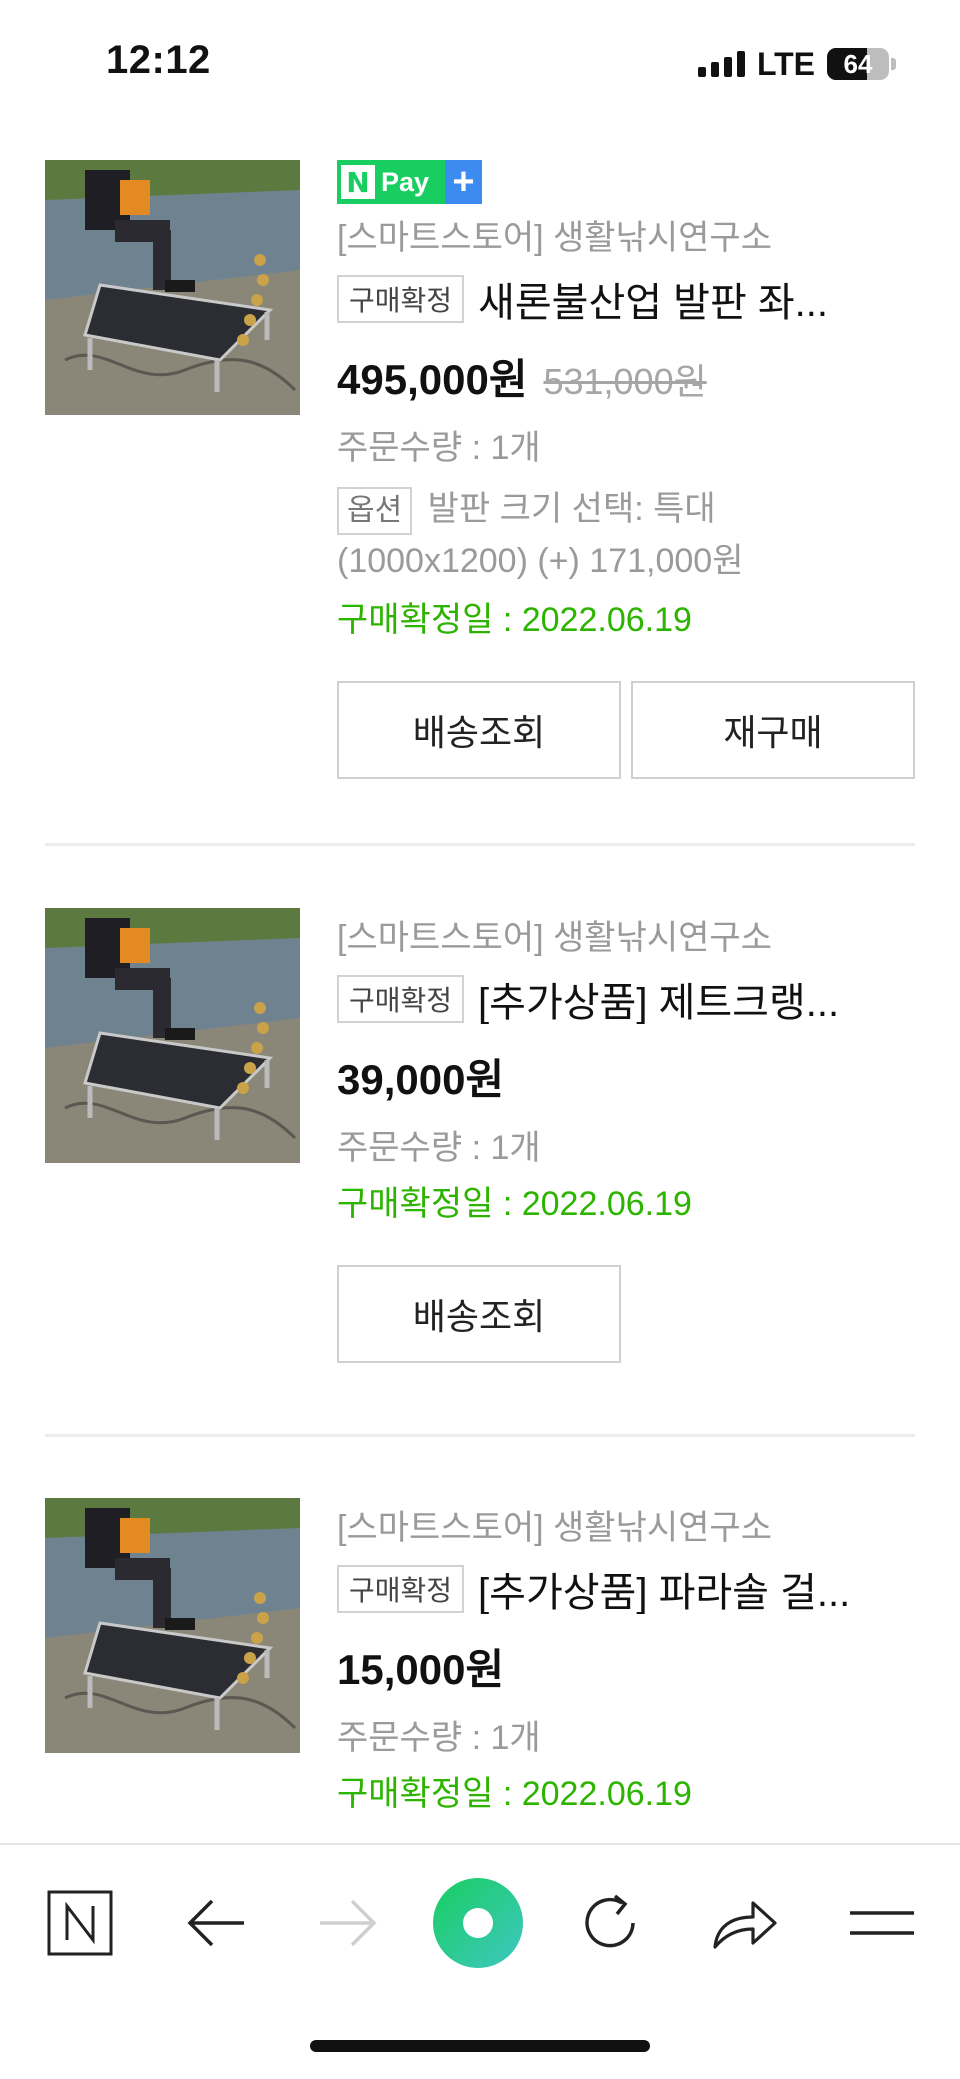 The width and height of the screenshot is (960, 2079). Describe the element at coordinates (358, 182) in the screenshot. I see `naver-n-icon: N` at that location.